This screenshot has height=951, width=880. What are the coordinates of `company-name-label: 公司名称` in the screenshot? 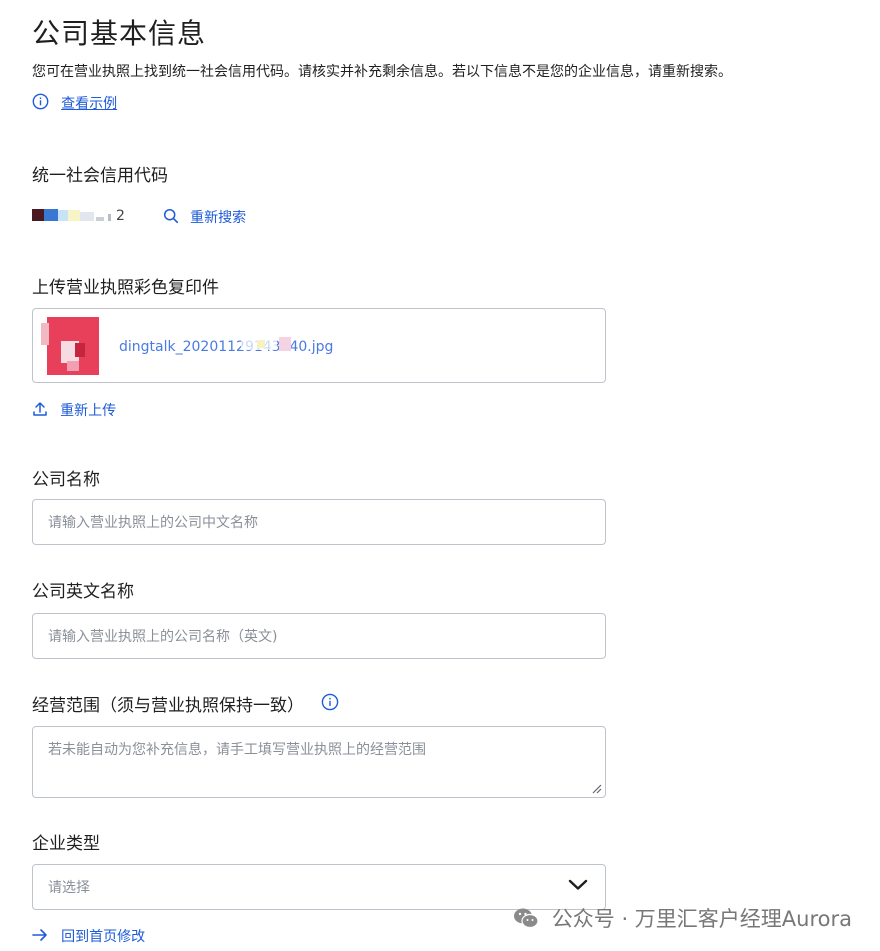 It's located at (66, 480).